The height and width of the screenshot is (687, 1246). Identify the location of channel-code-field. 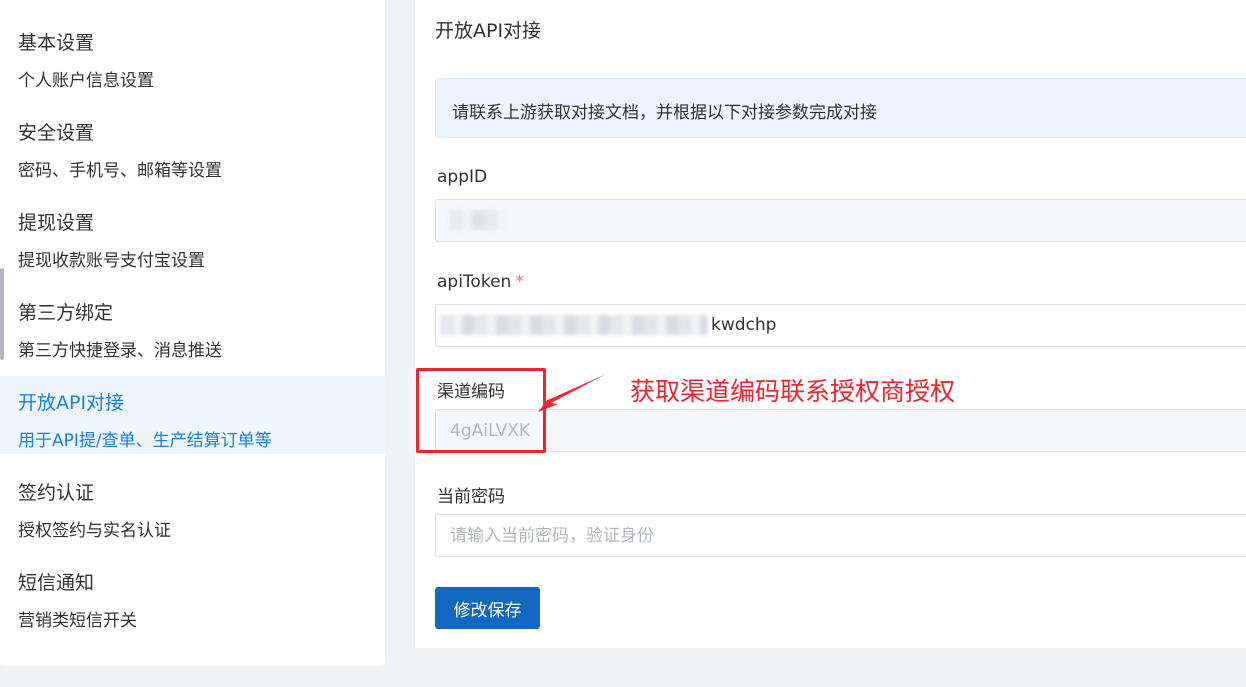
(840, 430).